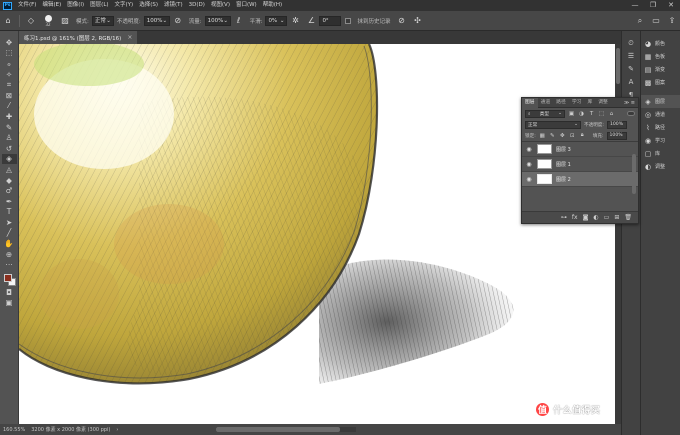  Describe the element at coordinates (618, 66) in the screenshot. I see `vertical-scroll-thumb` at that location.